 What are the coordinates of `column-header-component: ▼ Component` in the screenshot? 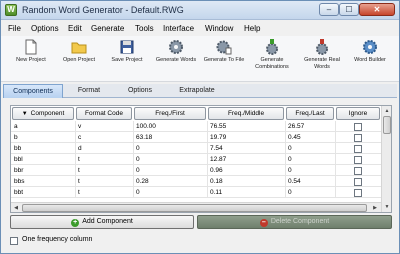 It's located at (43, 113).